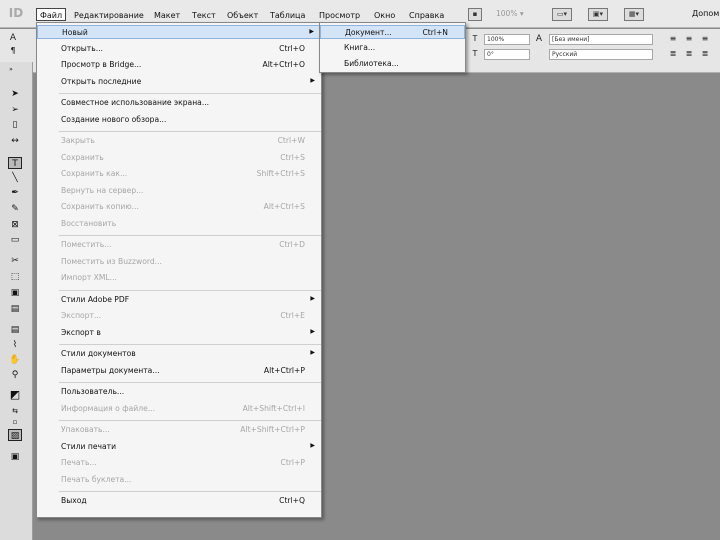 This screenshot has height=540, width=720. What do you see at coordinates (15, 178) in the screenshot?
I see `line-tool-icon: ╲` at bounding box center [15, 178].